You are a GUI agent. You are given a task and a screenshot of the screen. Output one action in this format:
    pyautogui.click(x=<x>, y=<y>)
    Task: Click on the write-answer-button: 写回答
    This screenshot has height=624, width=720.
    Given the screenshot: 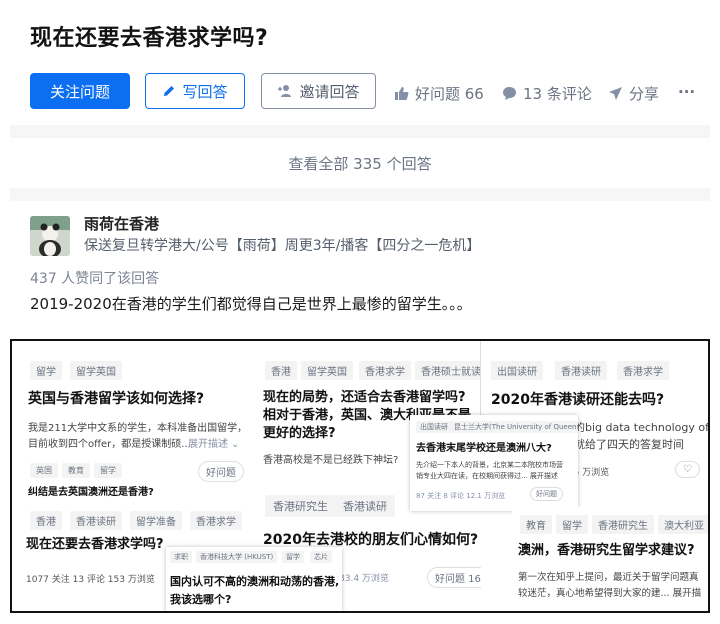 What is the action you would take?
    pyautogui.click(x=195, y=91)
    